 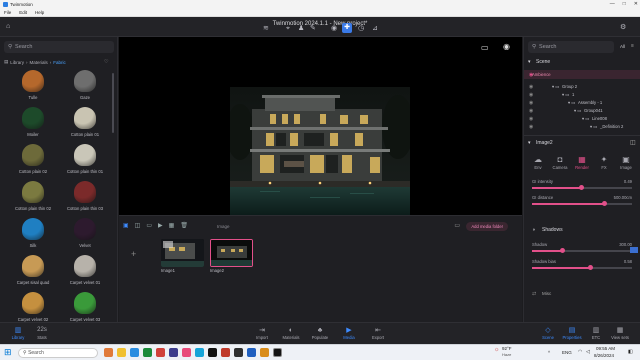 I want to click on favorite-icon: ♡, so click(x=106, y=62).